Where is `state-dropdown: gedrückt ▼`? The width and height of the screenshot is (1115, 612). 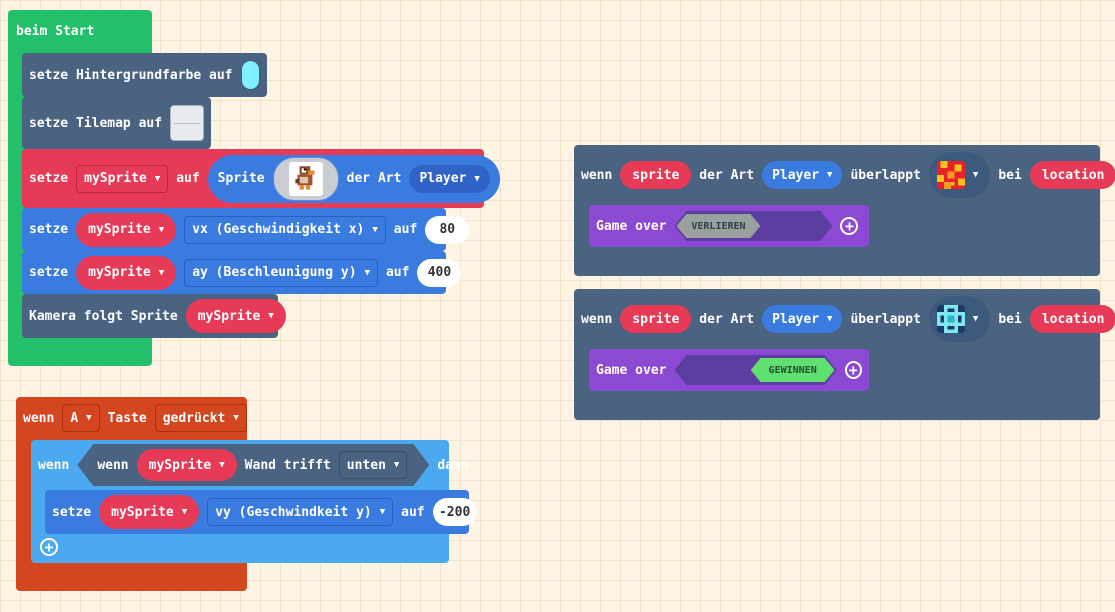 state-dropdown: gedrückt ▼ is located at coordinates (200, 418).